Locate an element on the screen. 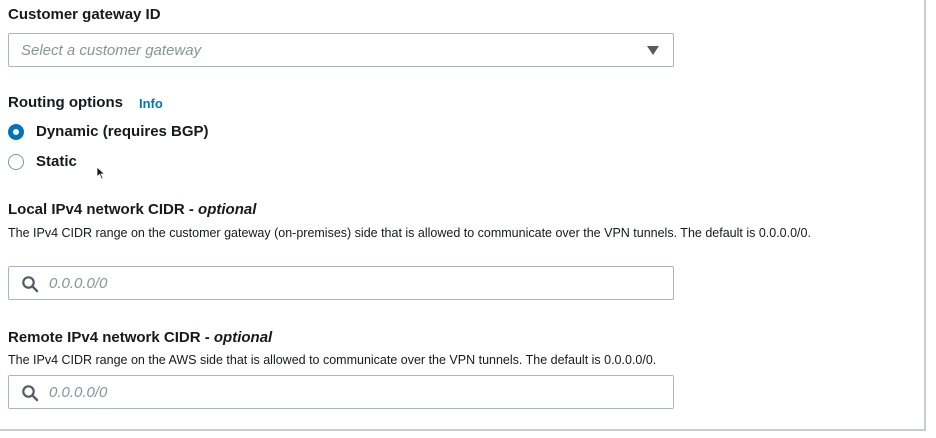 The image size is (936, 438). radio-dynamic-label: Dynamic (requires BGP) is located at coordinates (122, 131).